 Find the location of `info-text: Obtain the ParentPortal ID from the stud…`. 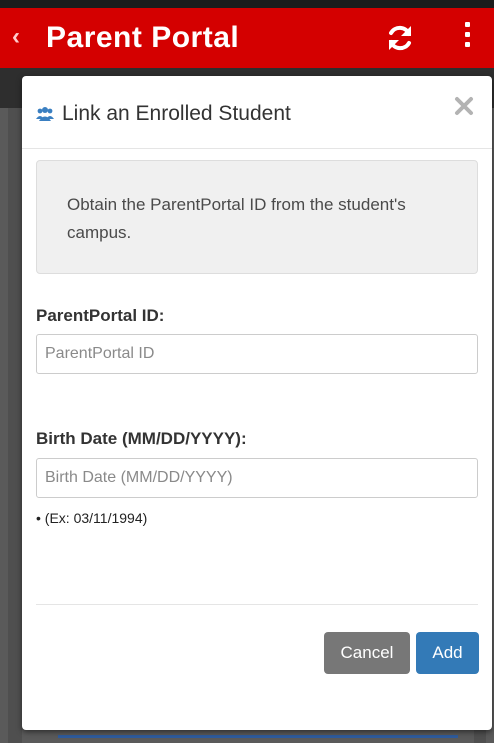

info-text: Obtain the ParentPortal ID from the stud… is located at coordinates (236, 218).